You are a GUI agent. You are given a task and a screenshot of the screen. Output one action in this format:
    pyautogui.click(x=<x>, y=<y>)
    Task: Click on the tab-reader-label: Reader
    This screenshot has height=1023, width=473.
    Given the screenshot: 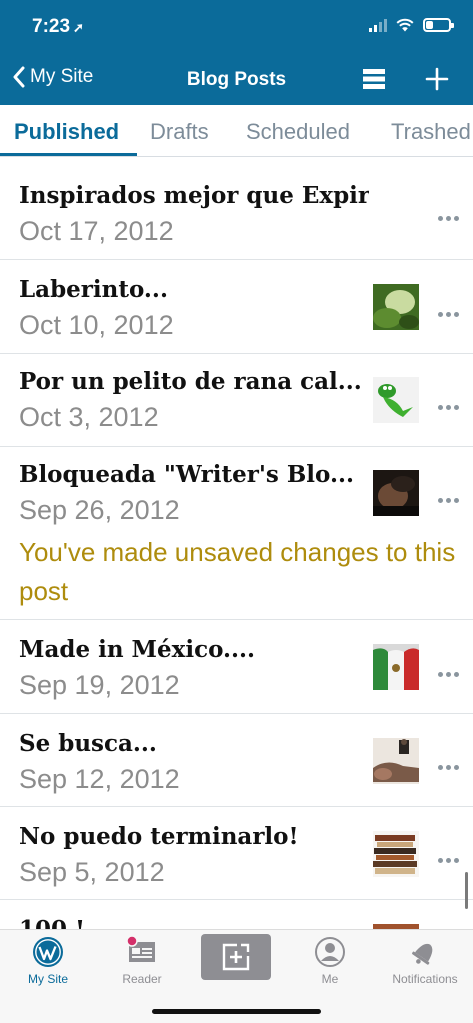 What is the action you would take?
    pyautogui.click(x=142, y=979)
    